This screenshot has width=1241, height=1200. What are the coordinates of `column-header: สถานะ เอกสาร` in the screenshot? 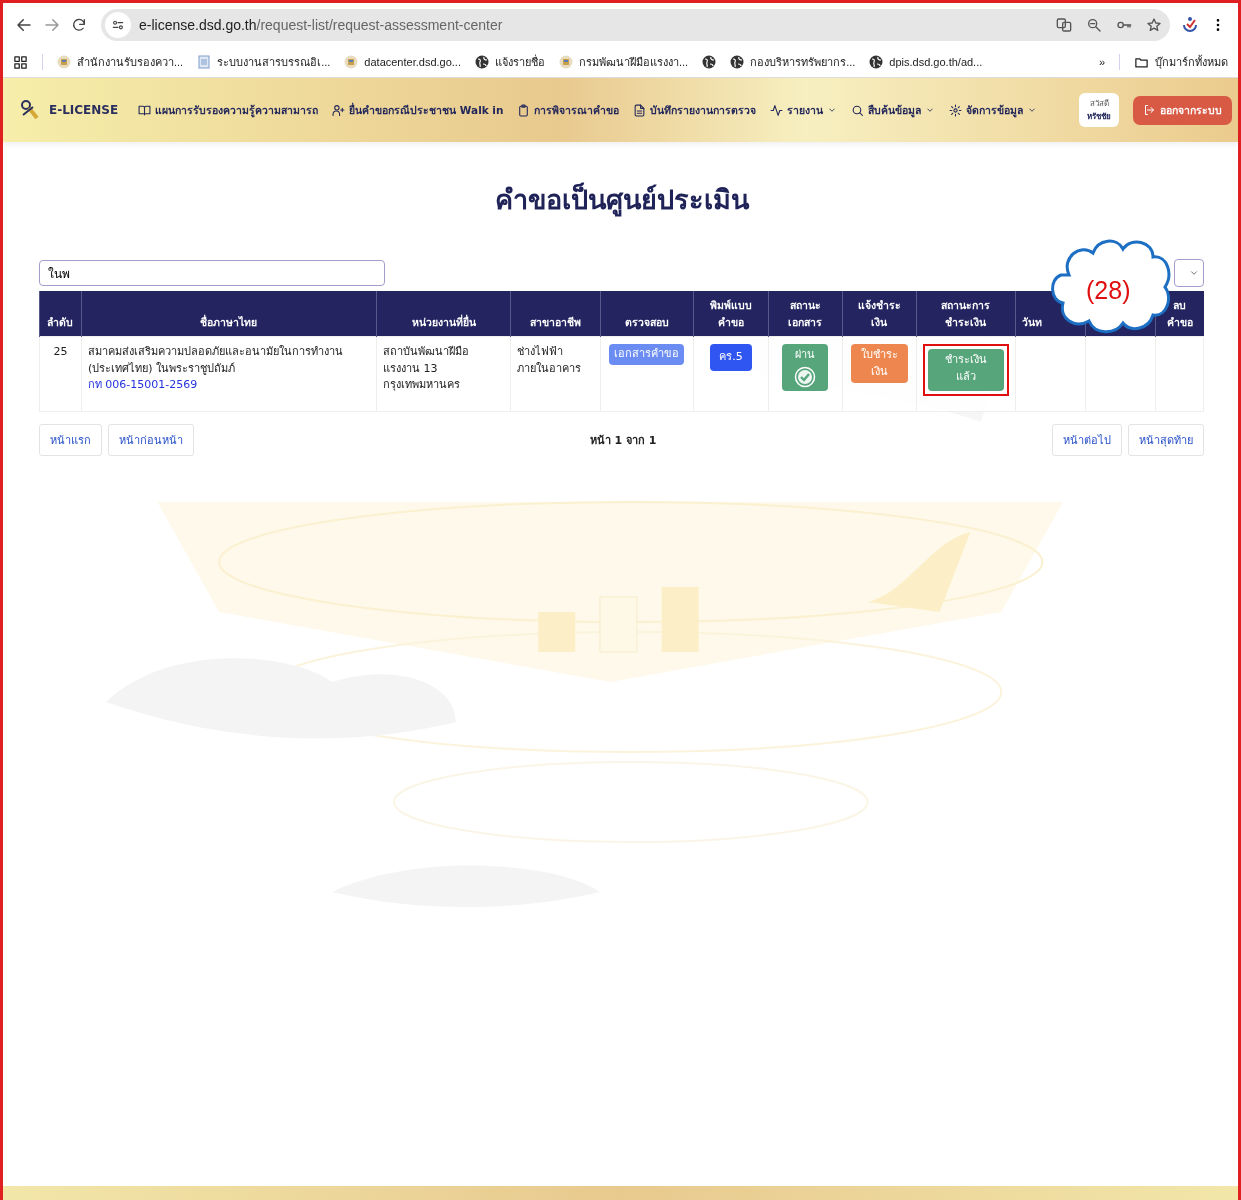 It's located at (805, 313).